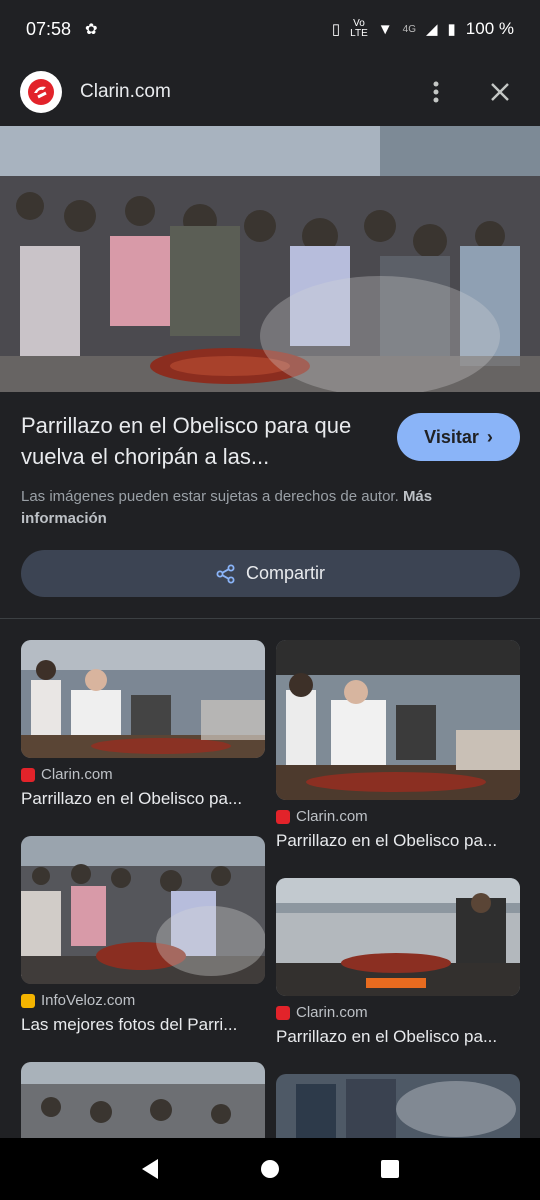 The image size is (540, 1200). What do you see at coordinates (270, 618) in the screenshot?
I see `divider` at bounding box center [270, 618].